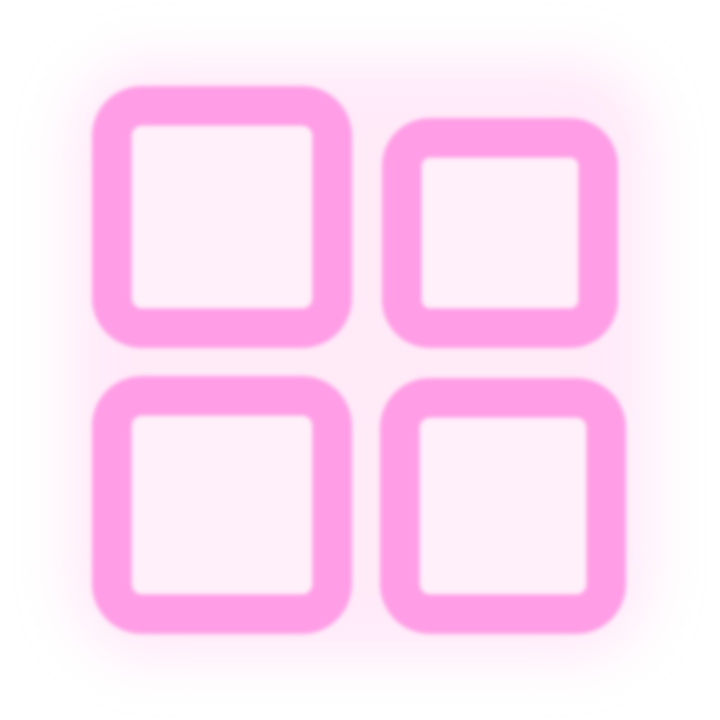 This screenshot has width=720, height=720. I want to click on grid-tile-bottom-left, so click(222, 505).